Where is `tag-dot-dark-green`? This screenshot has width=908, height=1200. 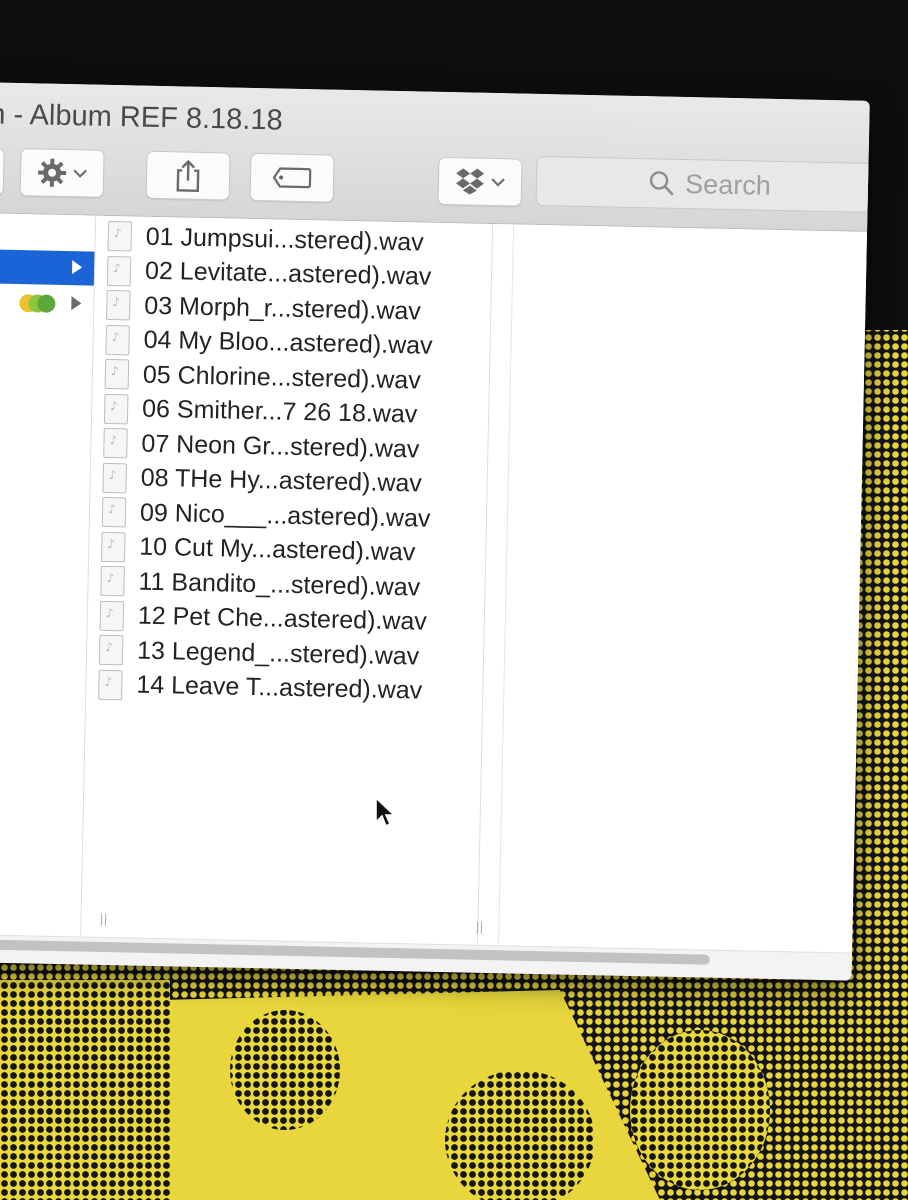
tag-dot-dark-green is located at coordinates (46, 303).